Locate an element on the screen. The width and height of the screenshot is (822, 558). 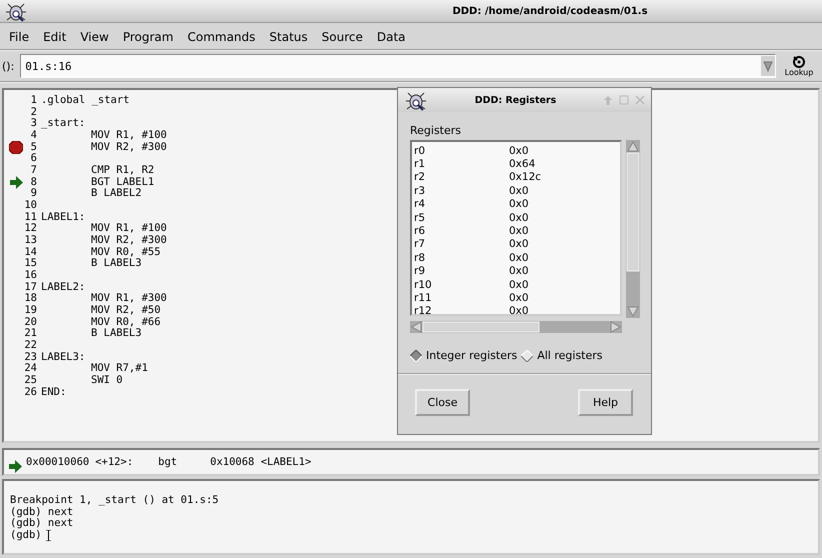
line-number: 3 is located at coordinates (33, 124).